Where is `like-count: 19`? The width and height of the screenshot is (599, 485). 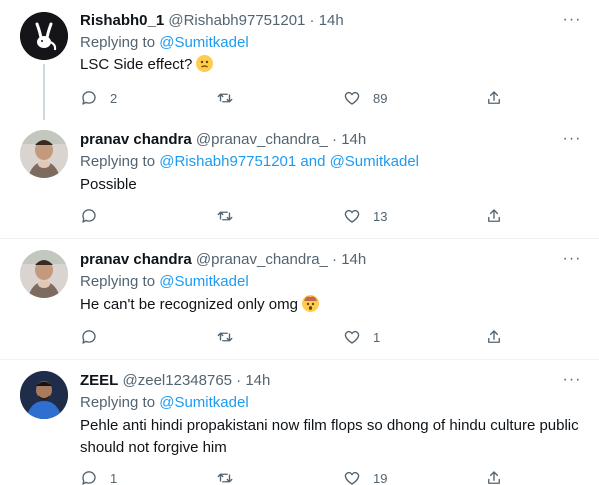 like-count: 19 is located at coordinates (380, 477).